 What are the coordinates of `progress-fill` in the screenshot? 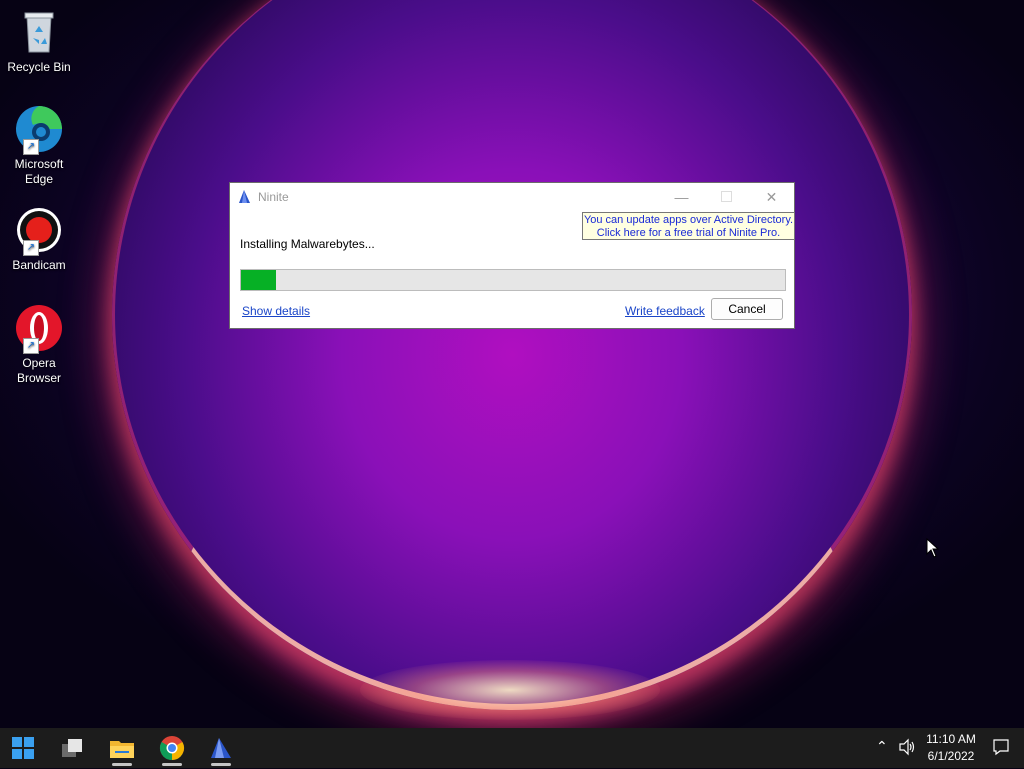 It's located at (259, 280).